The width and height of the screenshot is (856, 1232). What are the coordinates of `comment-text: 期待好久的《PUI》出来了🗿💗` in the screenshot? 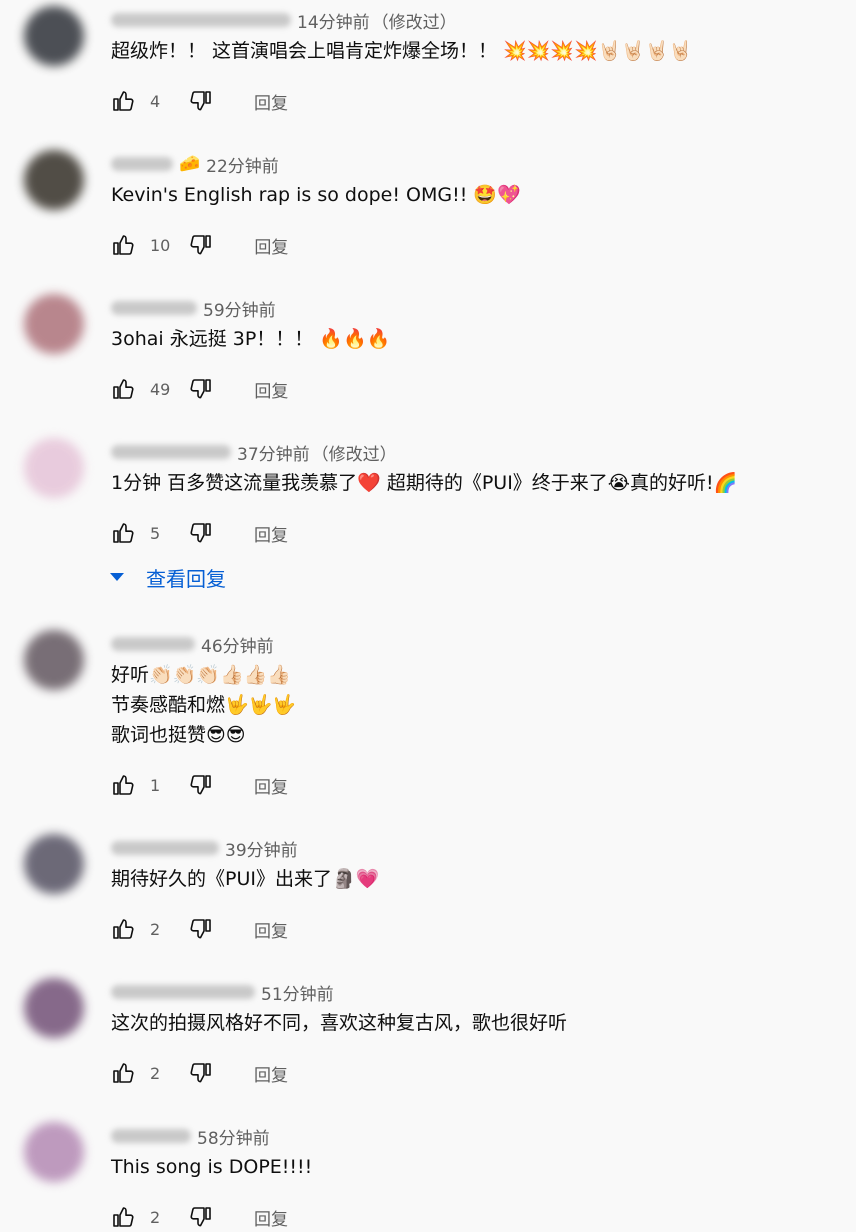 It's located at (245, 879).